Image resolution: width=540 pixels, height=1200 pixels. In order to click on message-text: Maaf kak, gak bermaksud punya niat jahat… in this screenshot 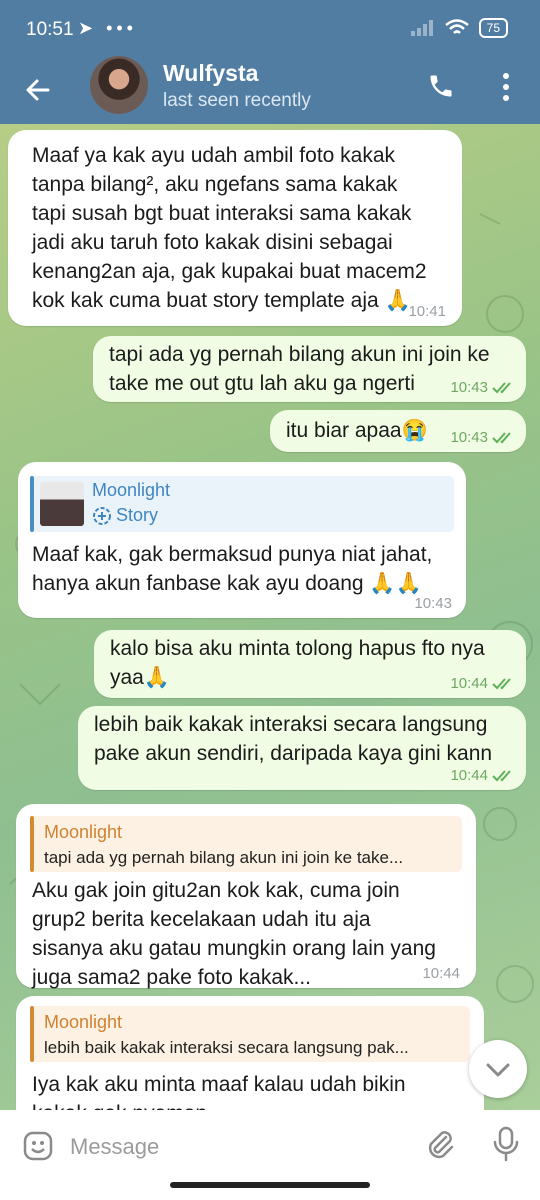, I will do `click(232, 569)`.